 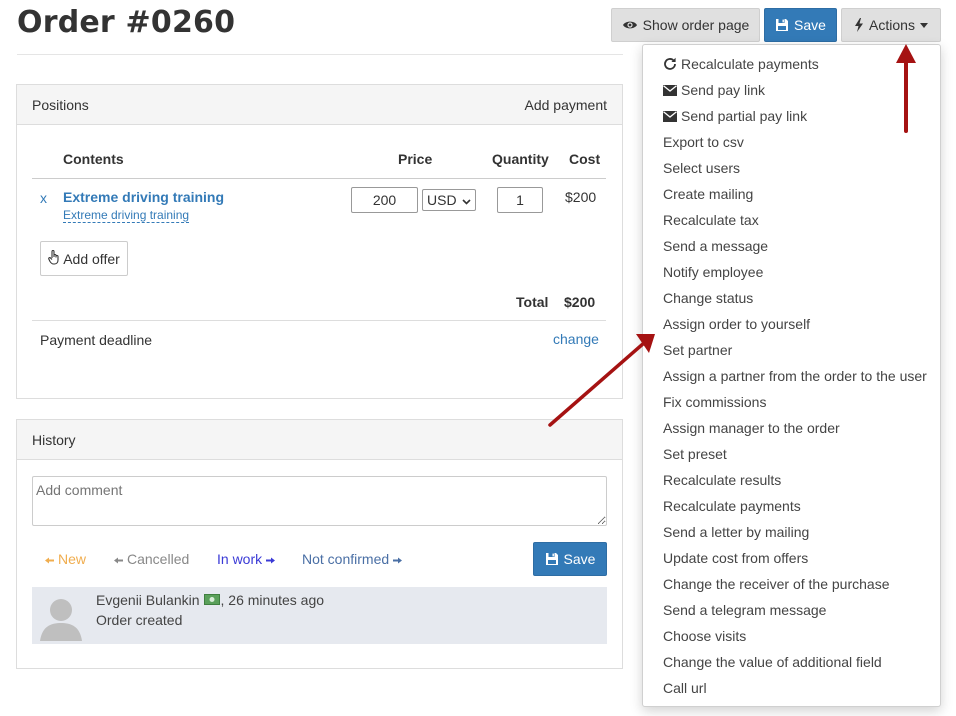 I want to click on menu-item-label: Choose visits, so click(x=705, y=636).